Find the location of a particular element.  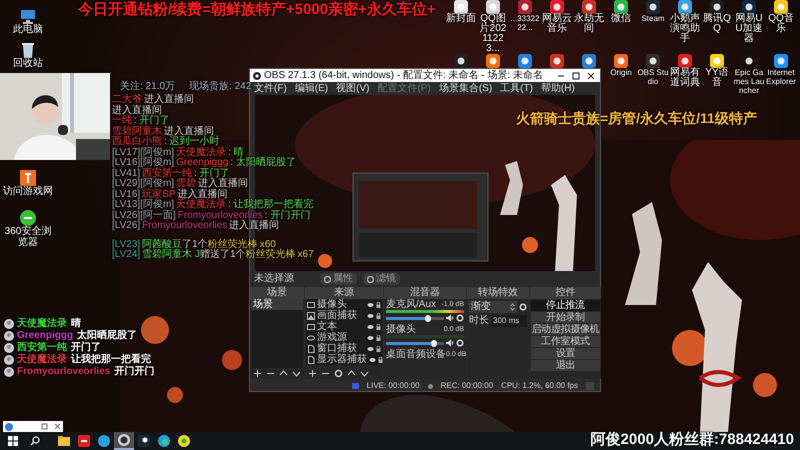

maximize-icon is located at coordinates (576, 75).